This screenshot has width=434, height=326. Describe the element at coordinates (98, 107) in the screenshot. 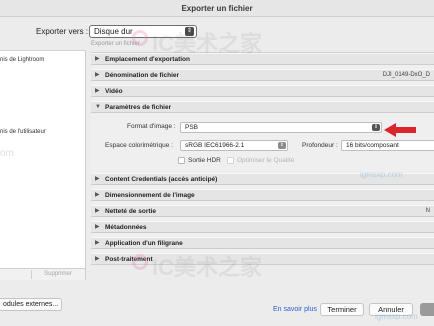

I see `disclosure-down-icon: ▼` at that location.